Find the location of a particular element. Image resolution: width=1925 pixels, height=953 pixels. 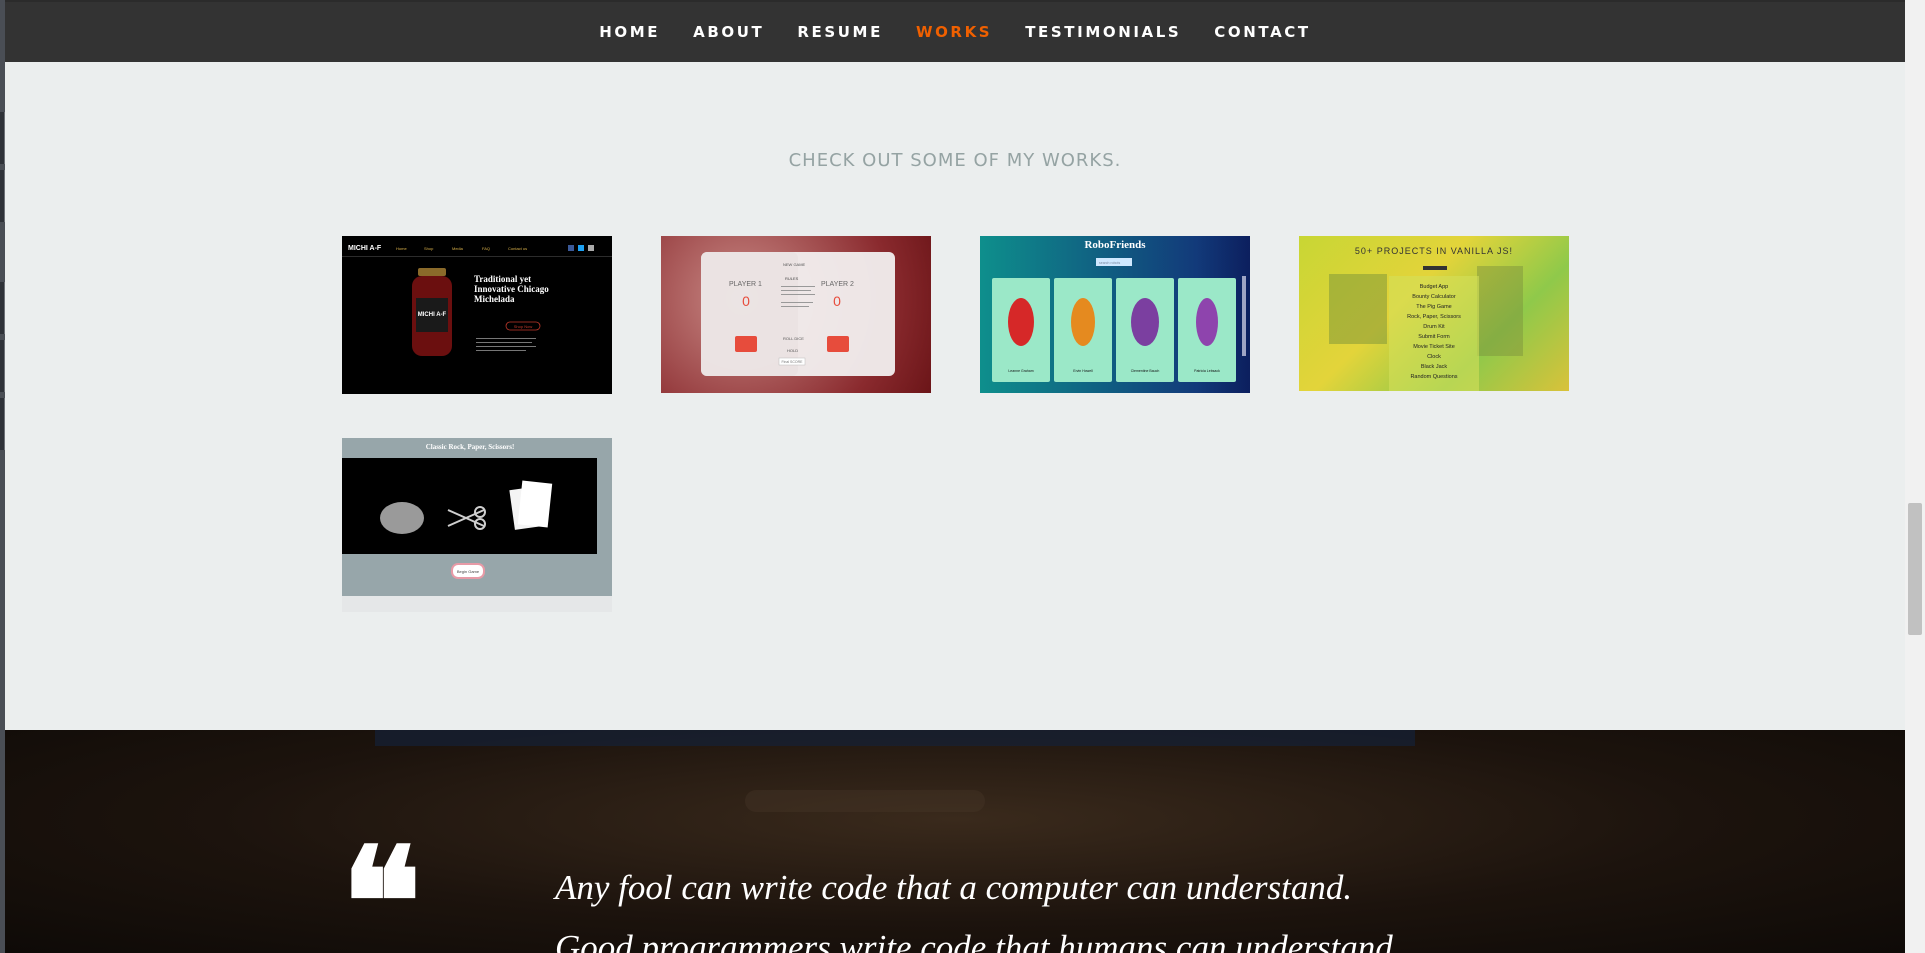

svg-text: Ervin Howell is located at coordinates (1083, 371).